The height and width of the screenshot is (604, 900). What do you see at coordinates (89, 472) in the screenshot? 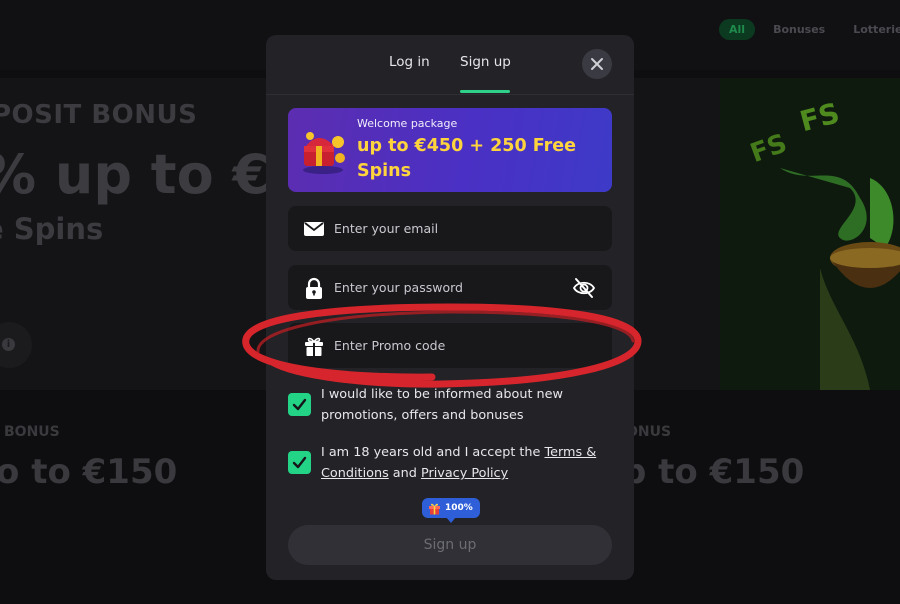
I see `bonus-card-amount: o to €150` at bounding box center [89, 472].